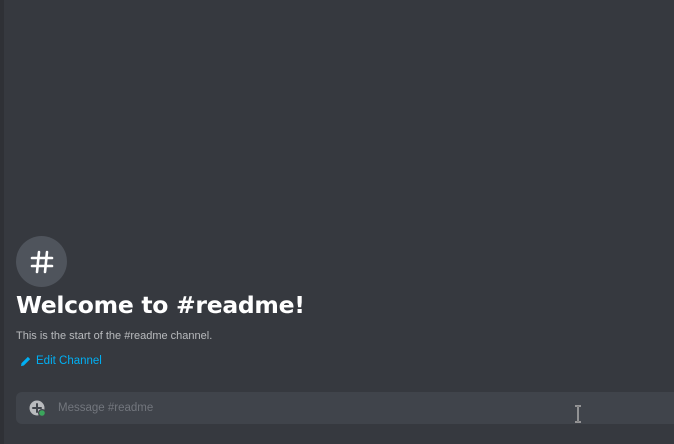 The image size is (674, 444). I want to click on channel-hash-avatar, so click(41, 261).